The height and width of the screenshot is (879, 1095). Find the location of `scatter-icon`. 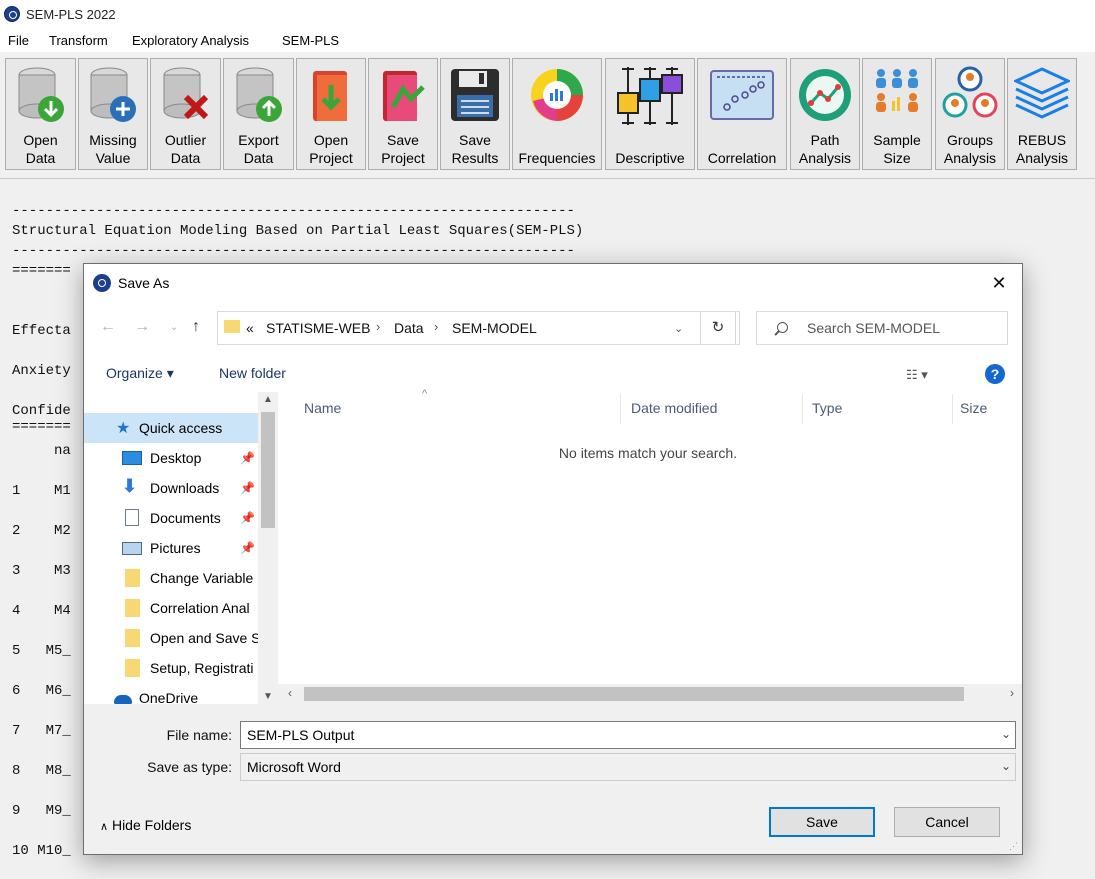

scatter-icon is located at coordinates (742, 95).